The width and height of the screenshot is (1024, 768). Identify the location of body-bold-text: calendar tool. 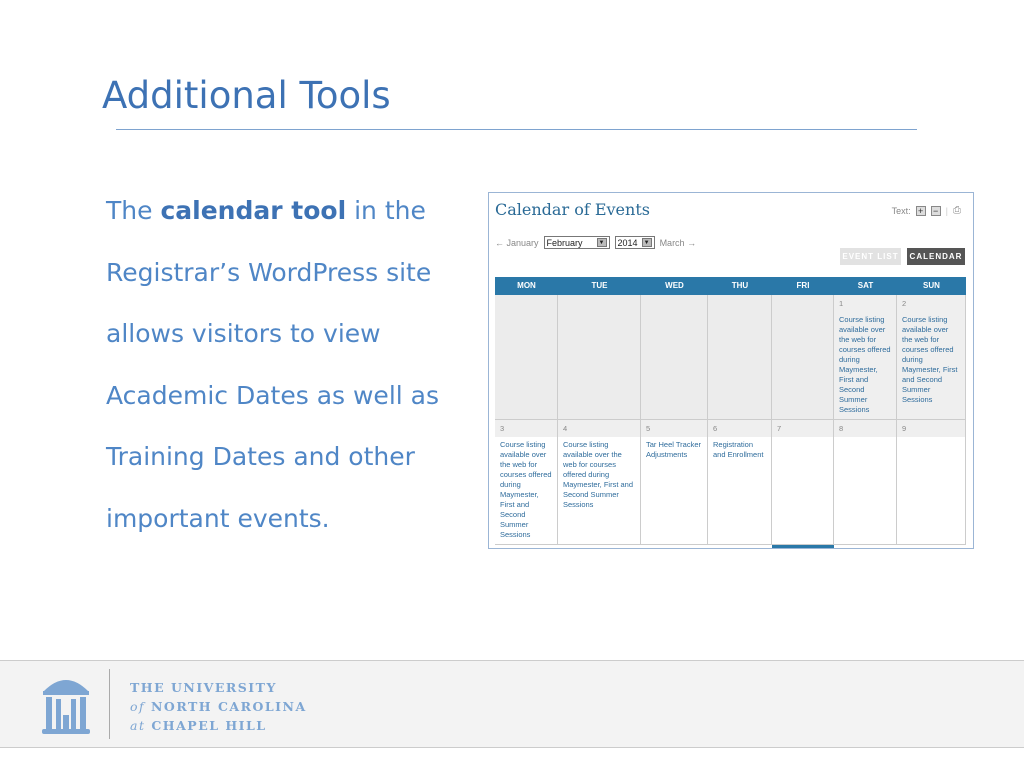
(253, 210).